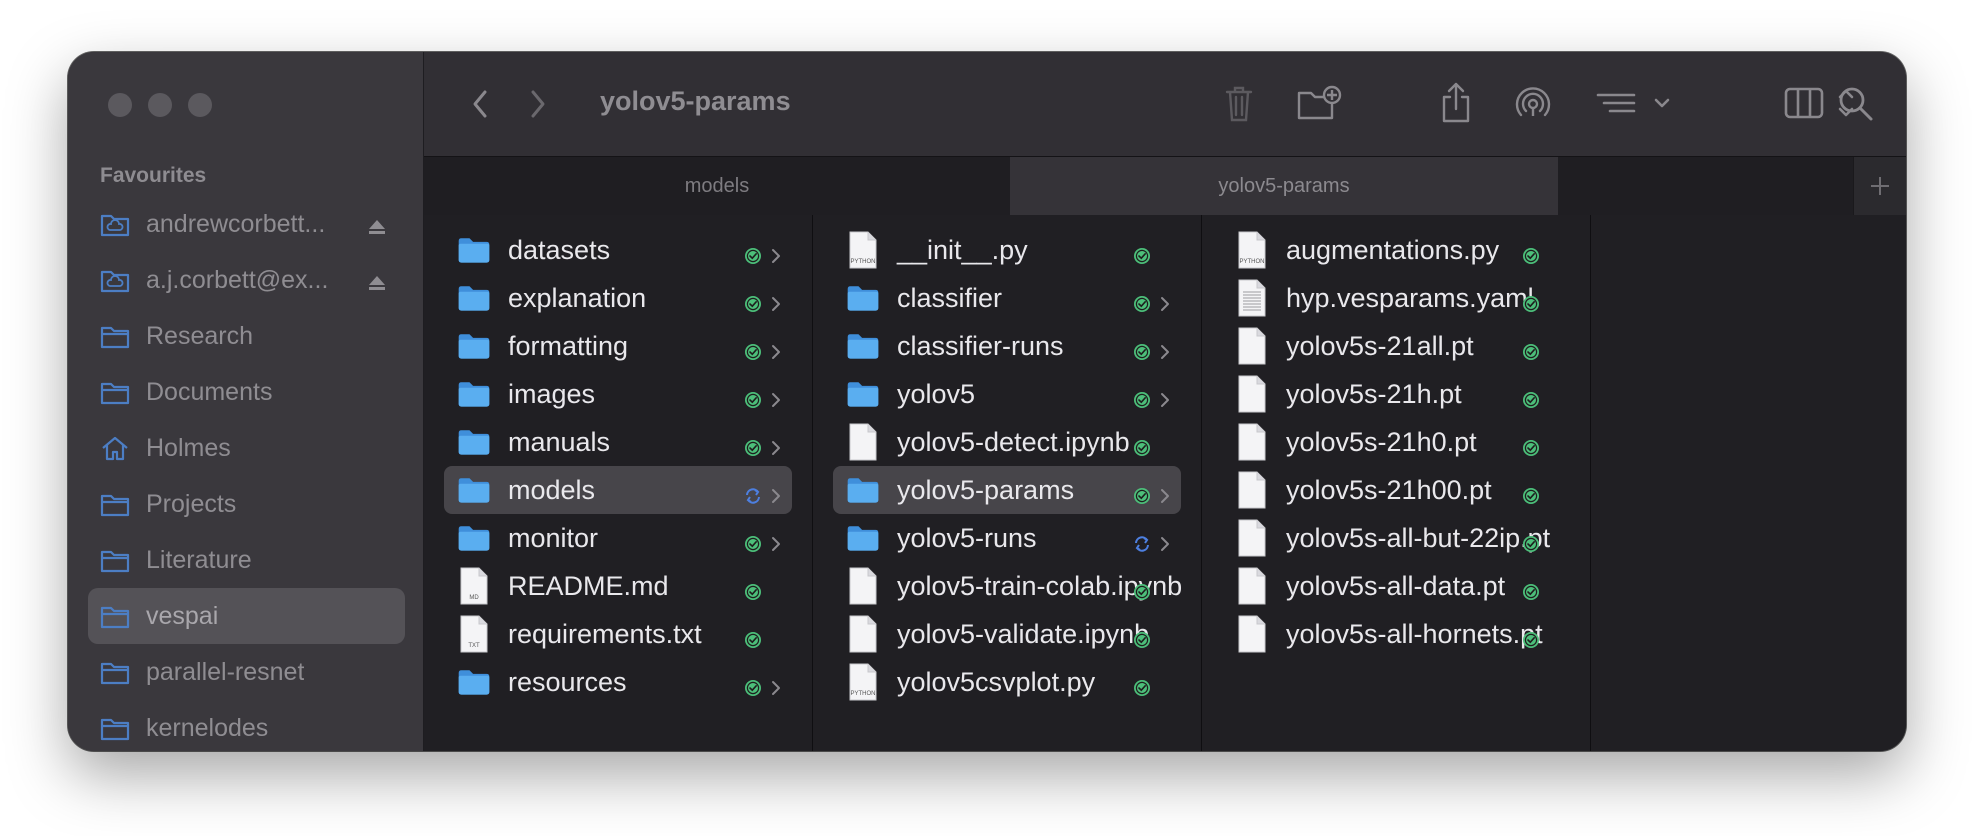 This screenshot has height=836, width=1976. Describe the element at coordinates (567, 681) in the screenshot. I see `item-name: resources` at that location.